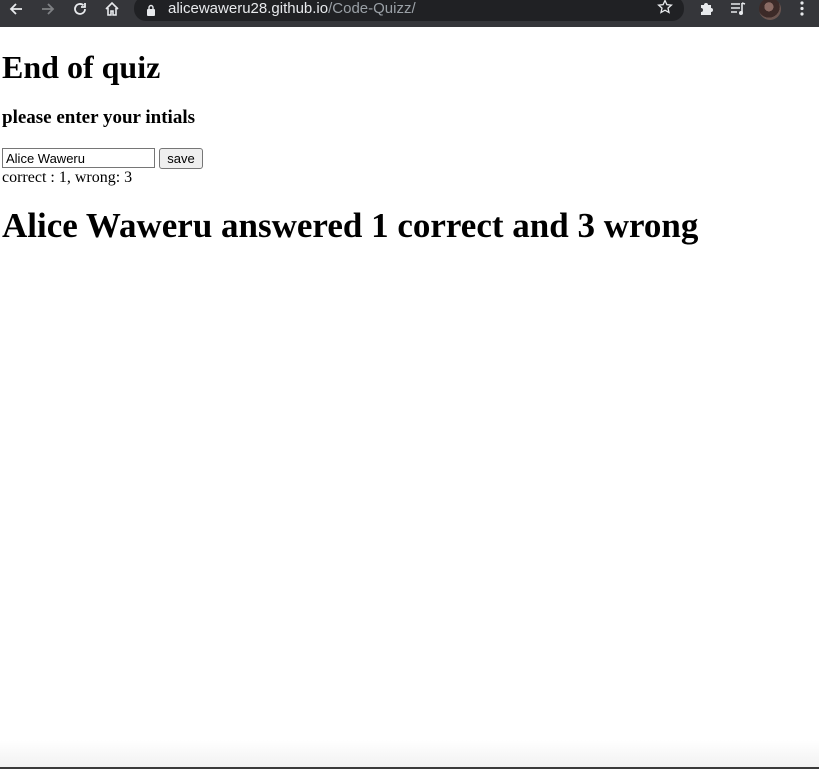 The height and width of the screenshot is (769, 819). What do you see at coordinates (81, 67) in the screenshot?
I see `page-title: End of quiz` at bounding box center [81, 67].